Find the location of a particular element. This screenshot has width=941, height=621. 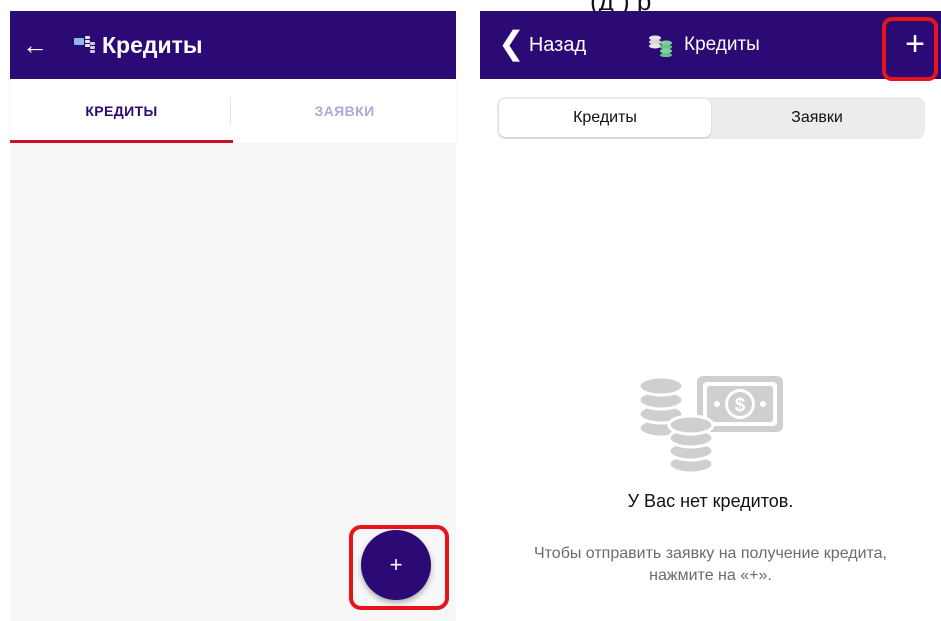

android-title-group: Кредиты is located at coordinates (138, 45).